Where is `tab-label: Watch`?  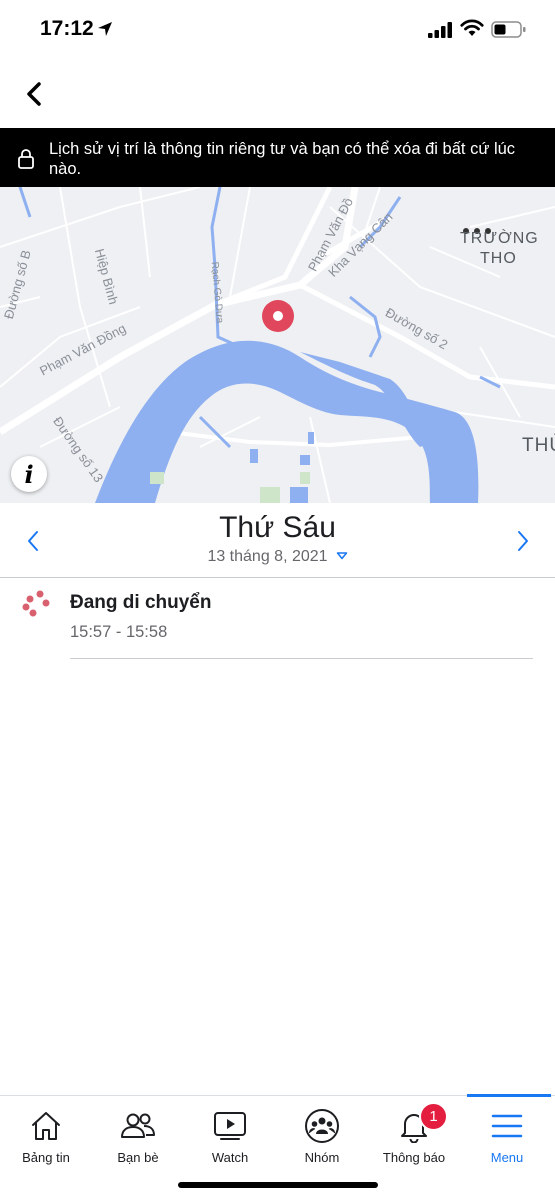 tab-label: Watch is located at coordinates (230, 1157).